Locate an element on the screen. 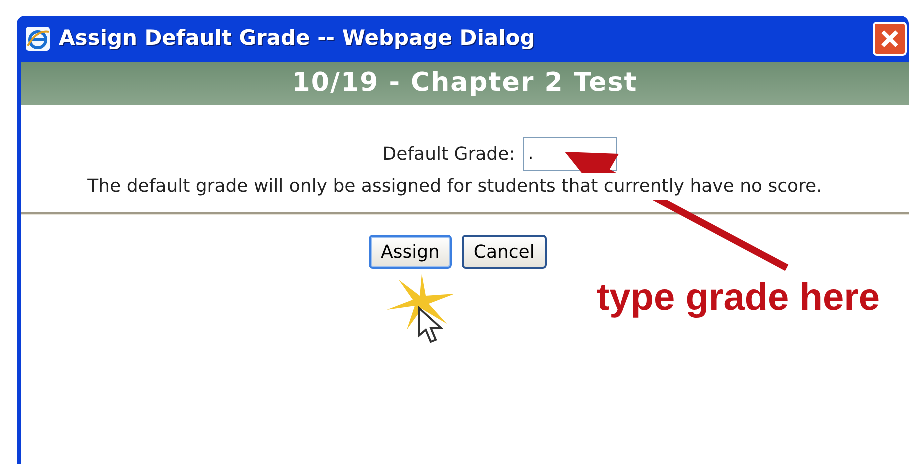  dialog-button: Assign is located at coordinates (410, 252).